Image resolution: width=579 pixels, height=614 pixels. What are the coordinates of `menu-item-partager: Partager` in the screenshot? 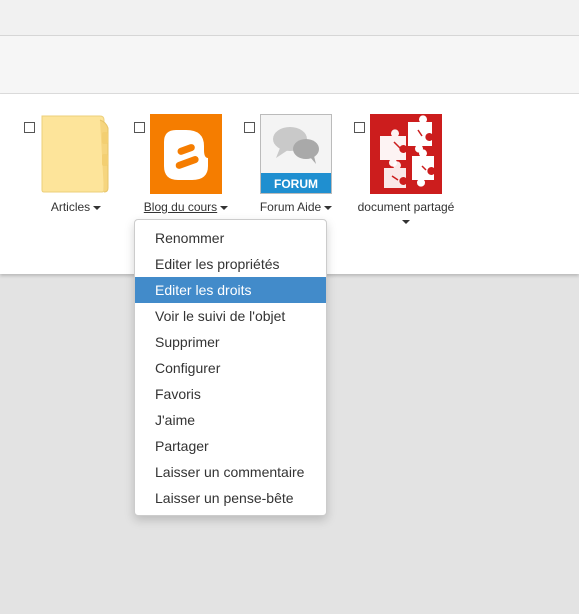 It's located at (230, 446).